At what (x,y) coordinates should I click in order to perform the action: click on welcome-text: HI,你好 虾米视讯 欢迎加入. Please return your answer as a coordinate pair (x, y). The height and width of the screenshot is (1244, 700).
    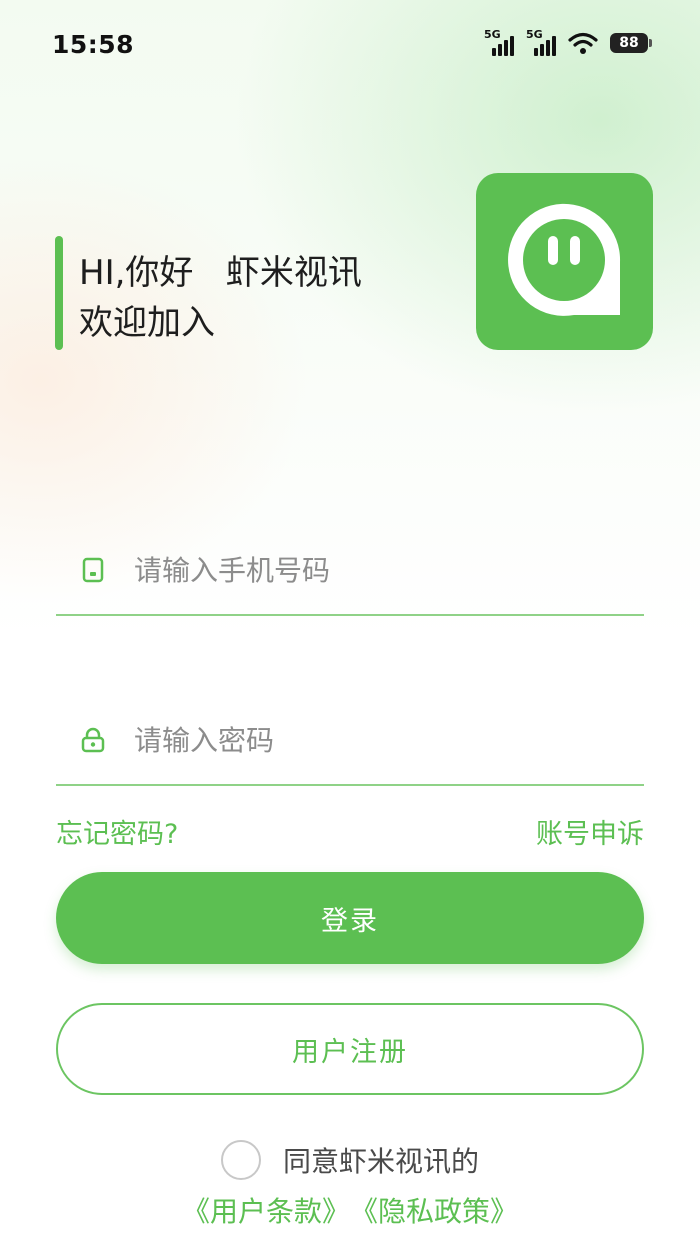
    Looking at the image, I should click on (220, 293).